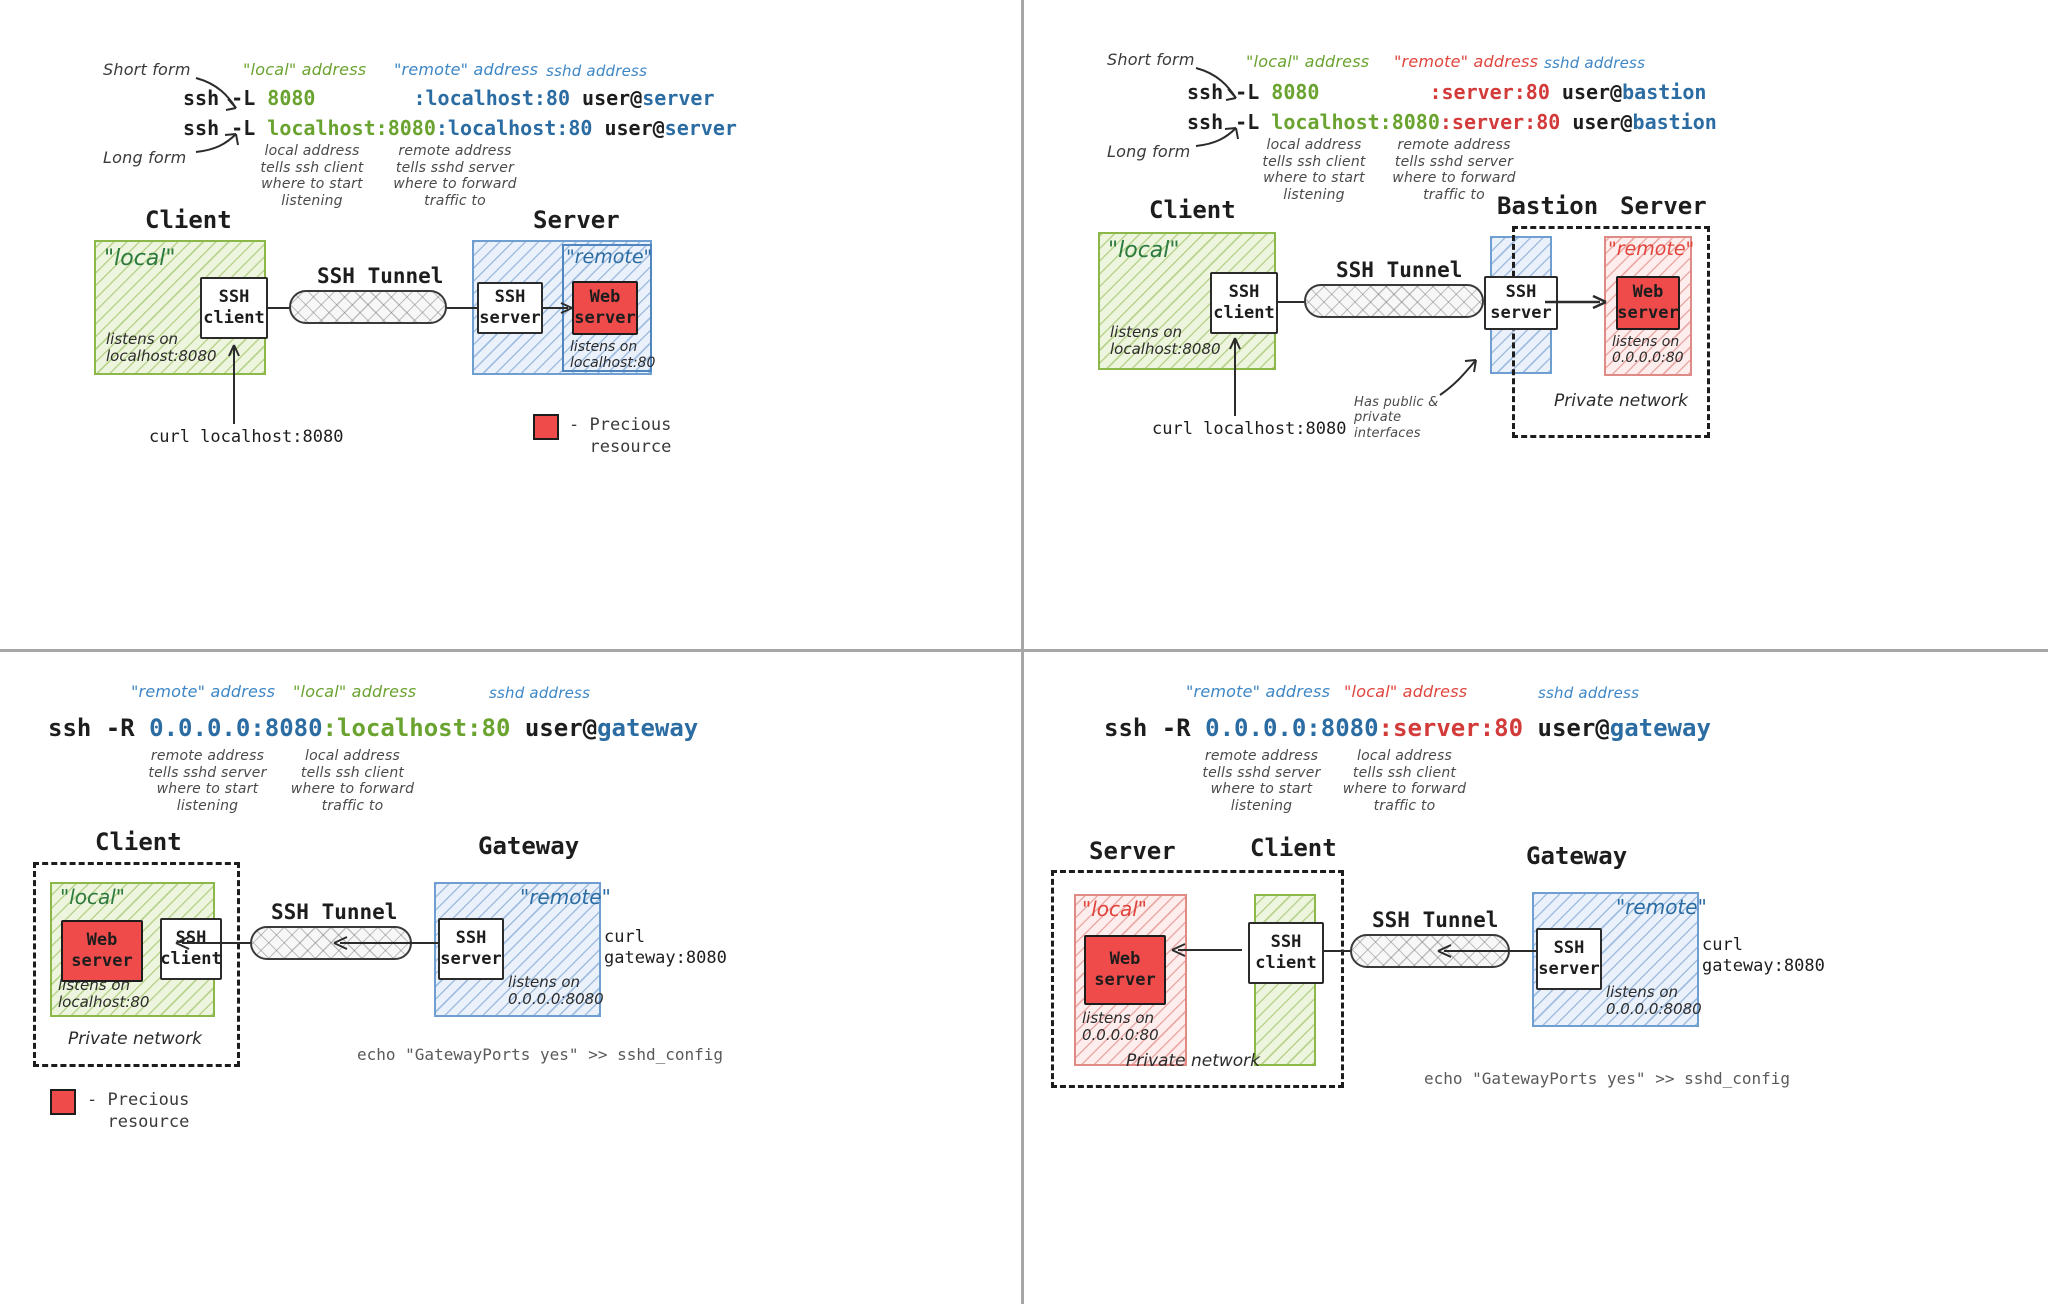  I want to click on command-short-form: ssh -L 8080 :server:80 user@bastion, so click(1446, 92).